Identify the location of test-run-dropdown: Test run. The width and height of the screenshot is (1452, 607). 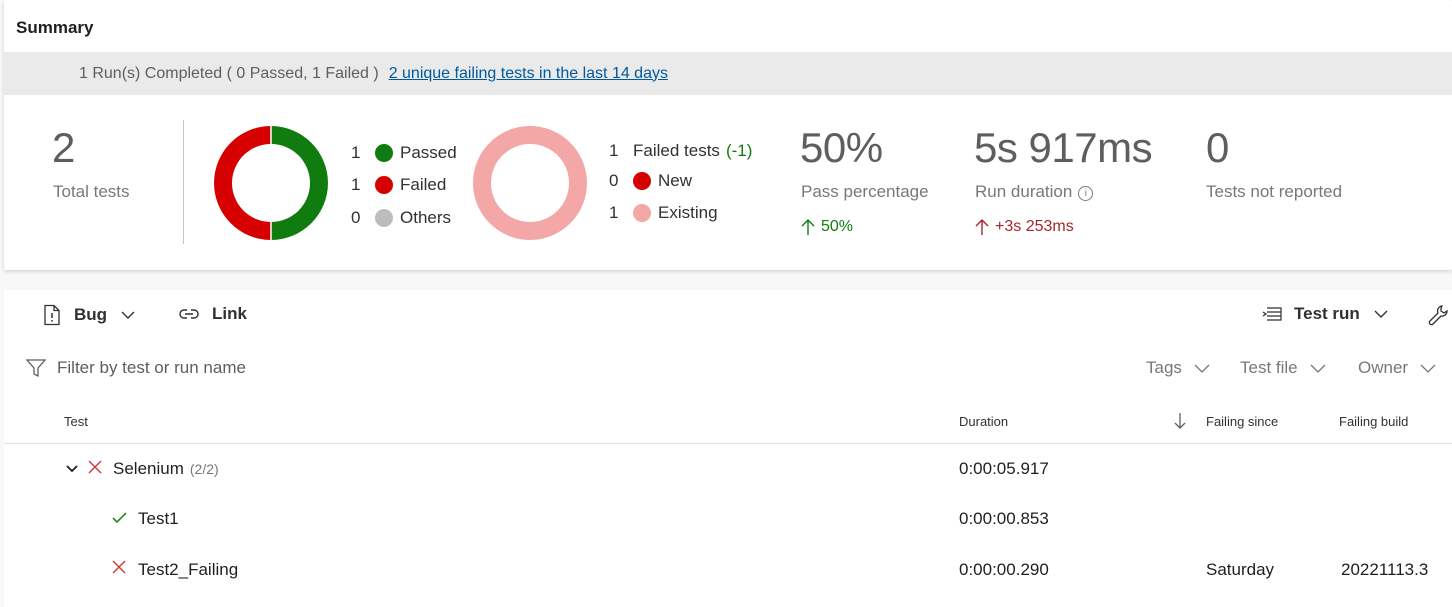
(1331, 314).